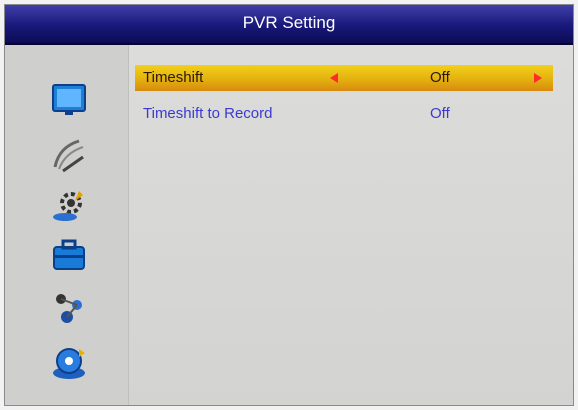  Describe the element at coordinates (208, 113) in the screenshot. I see `menu-item-label: Timeshift to Record` at that location.